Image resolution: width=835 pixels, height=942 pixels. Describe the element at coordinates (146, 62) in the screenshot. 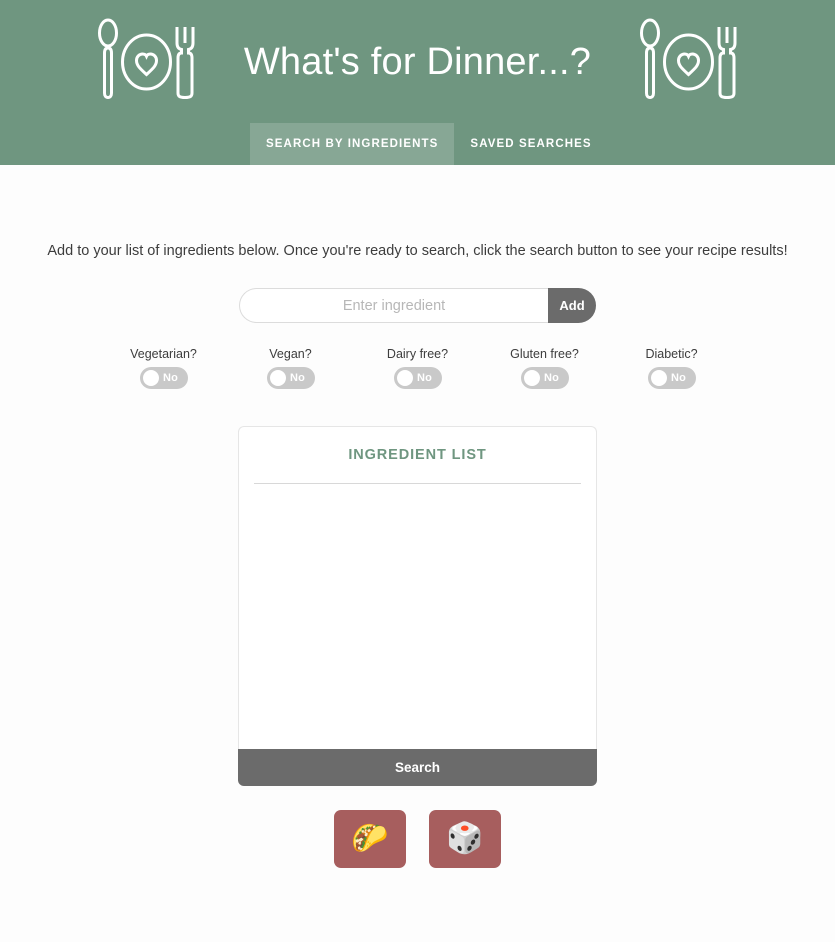

I see `spoon-plate-heart-fork-logo-left` at that location.